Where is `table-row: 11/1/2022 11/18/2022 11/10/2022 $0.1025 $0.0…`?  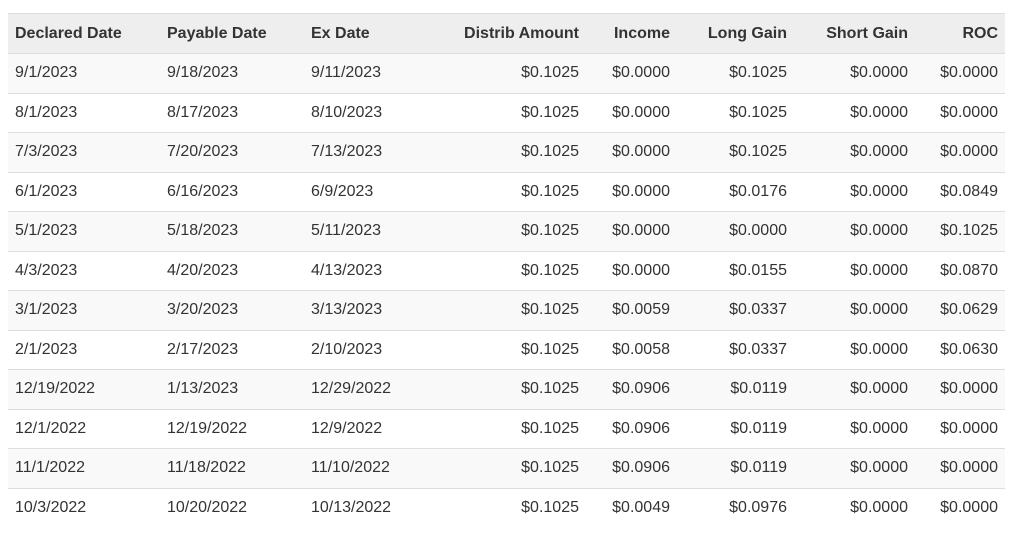 table-row: 11/1/2022 11/18/2022 11/10/2022 $0.1025 $0.0… is located at coordinates (506, 468).